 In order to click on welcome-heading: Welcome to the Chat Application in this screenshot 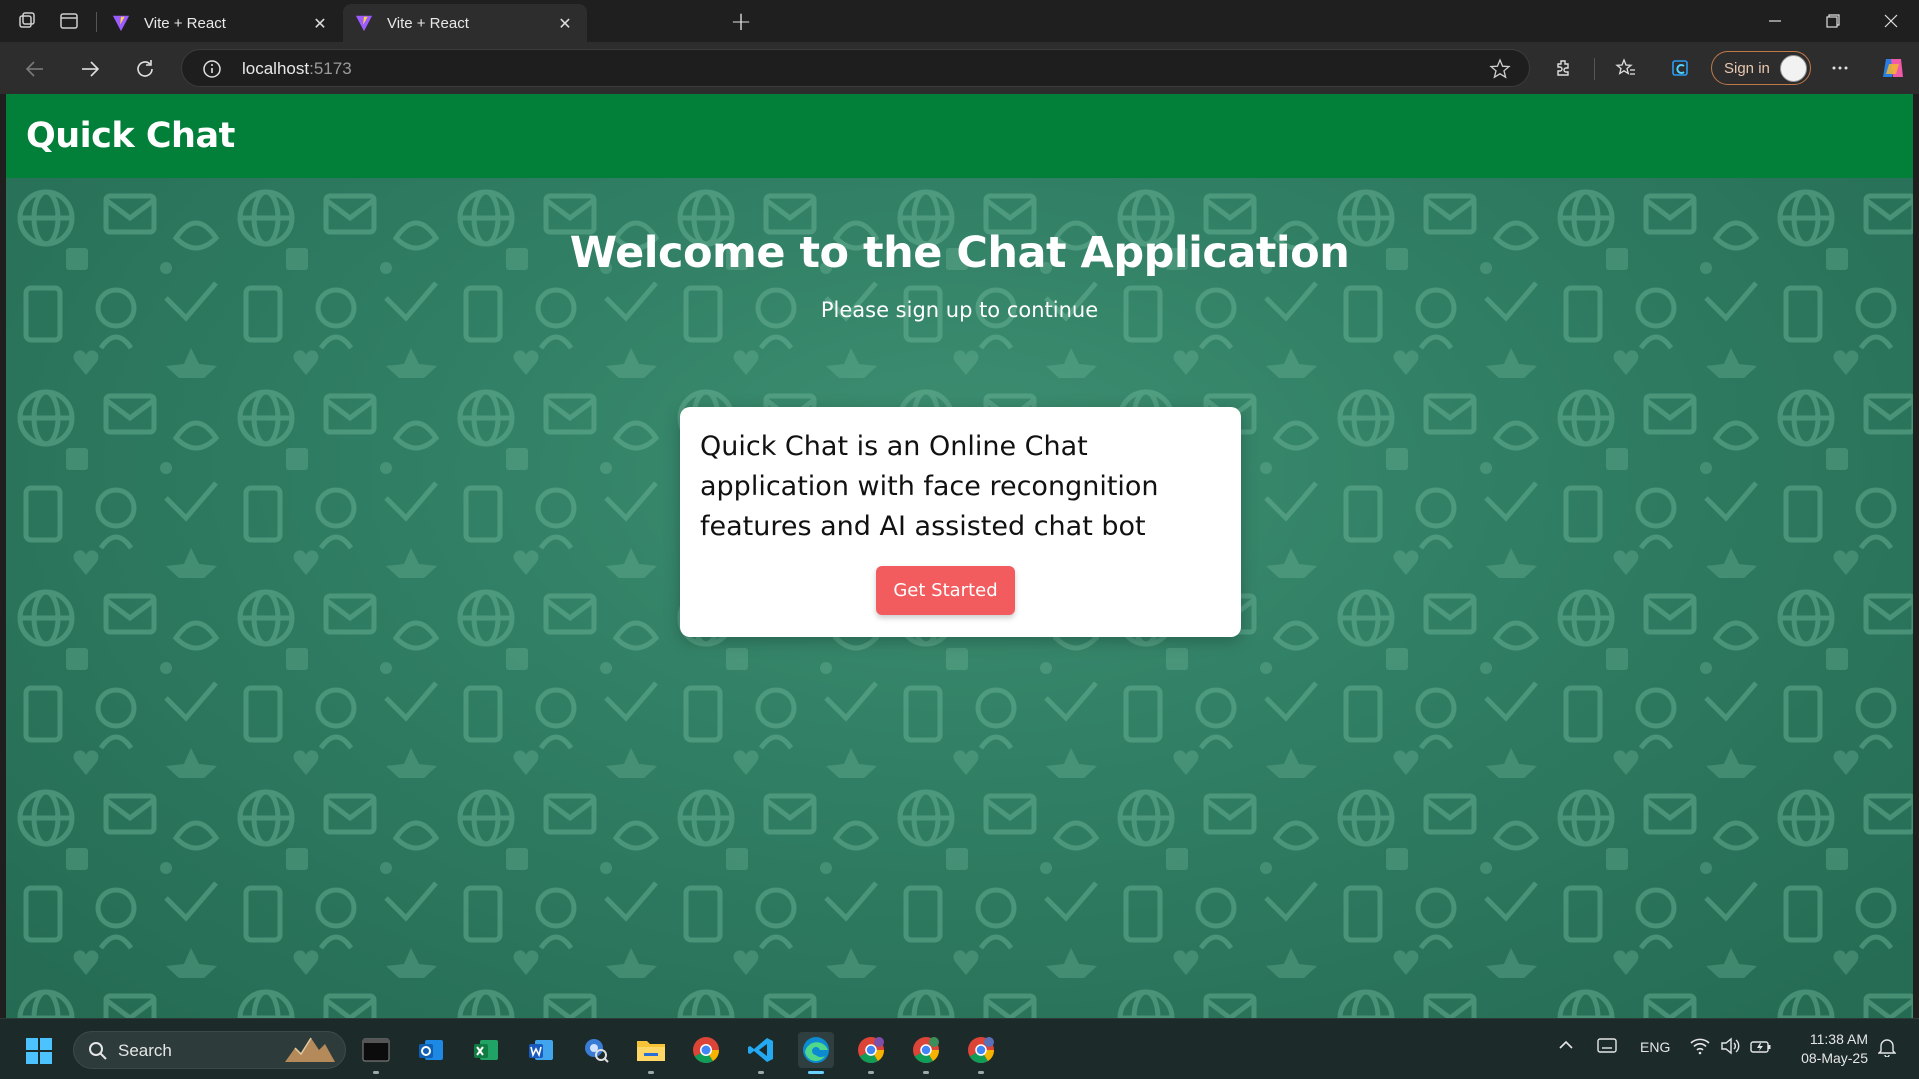, I will do `click(959, 253)`.